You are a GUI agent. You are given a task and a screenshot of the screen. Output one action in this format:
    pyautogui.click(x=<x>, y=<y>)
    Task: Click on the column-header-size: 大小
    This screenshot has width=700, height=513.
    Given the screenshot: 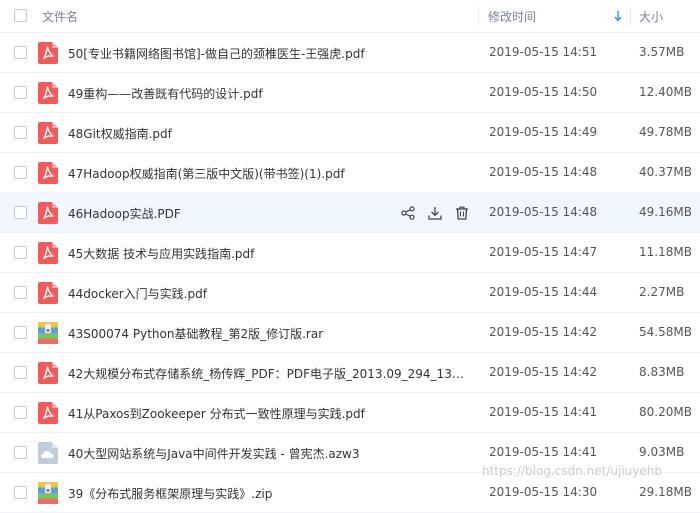 What is the action you would take?
    pyautogui.click(x=651, y=16)
    